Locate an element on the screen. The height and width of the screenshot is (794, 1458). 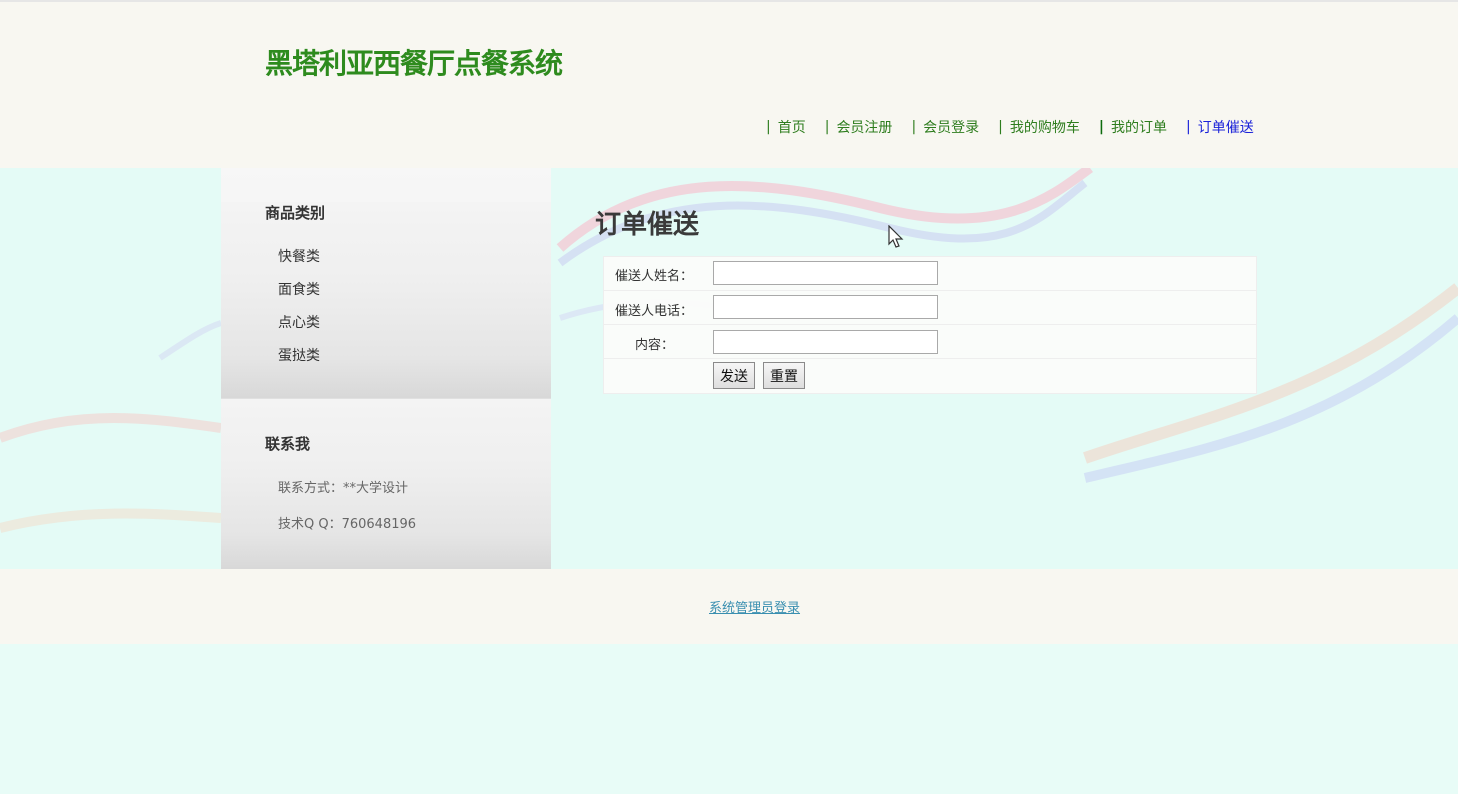
nav-order-reminder: | 订单催送 is located at coordinates (1220, 127).